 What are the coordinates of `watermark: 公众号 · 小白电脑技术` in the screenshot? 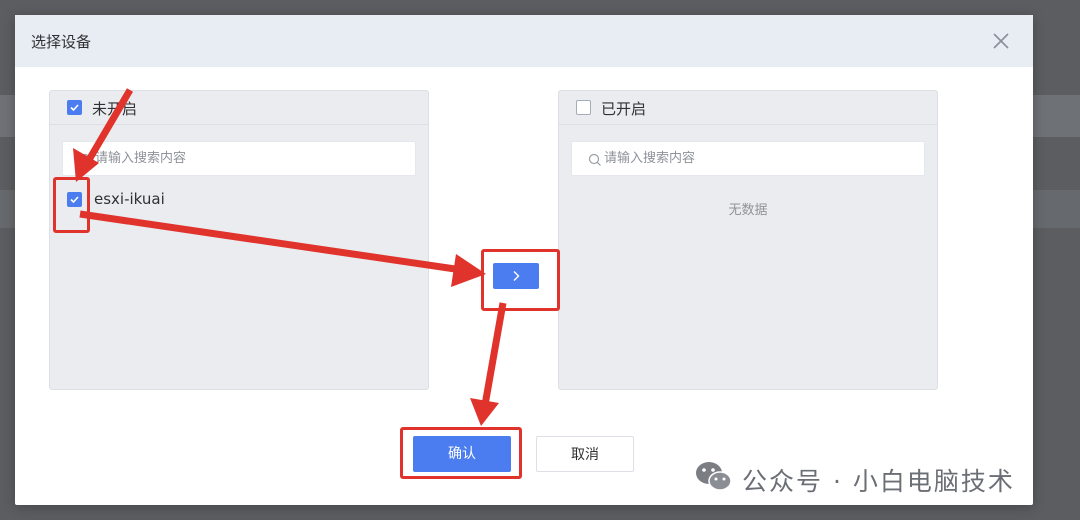 It's located at (874, 478).